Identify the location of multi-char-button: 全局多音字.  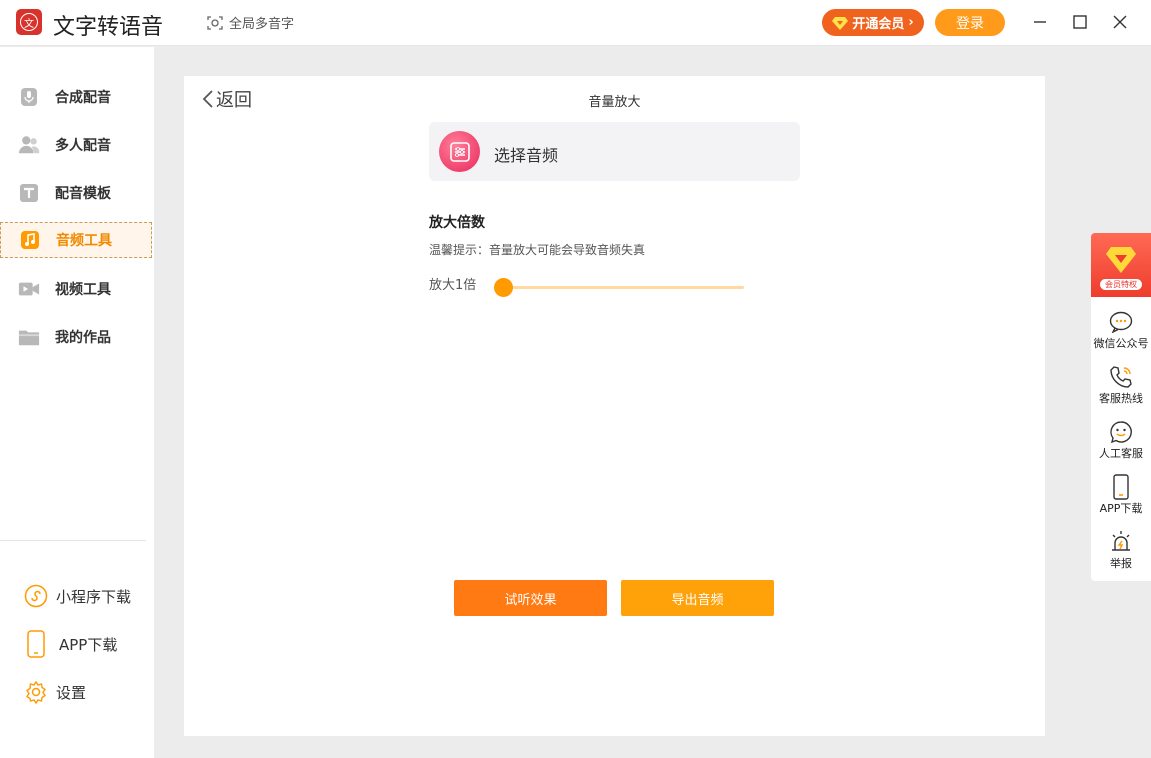
(250, 22).